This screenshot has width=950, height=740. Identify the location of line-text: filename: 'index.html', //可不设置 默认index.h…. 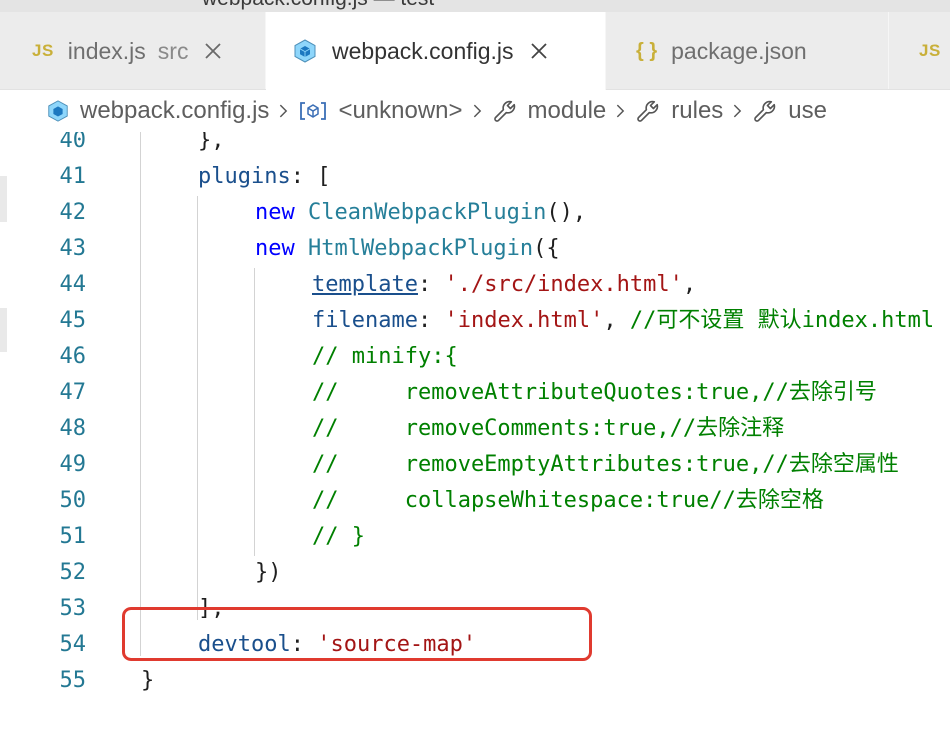
(623, 321).